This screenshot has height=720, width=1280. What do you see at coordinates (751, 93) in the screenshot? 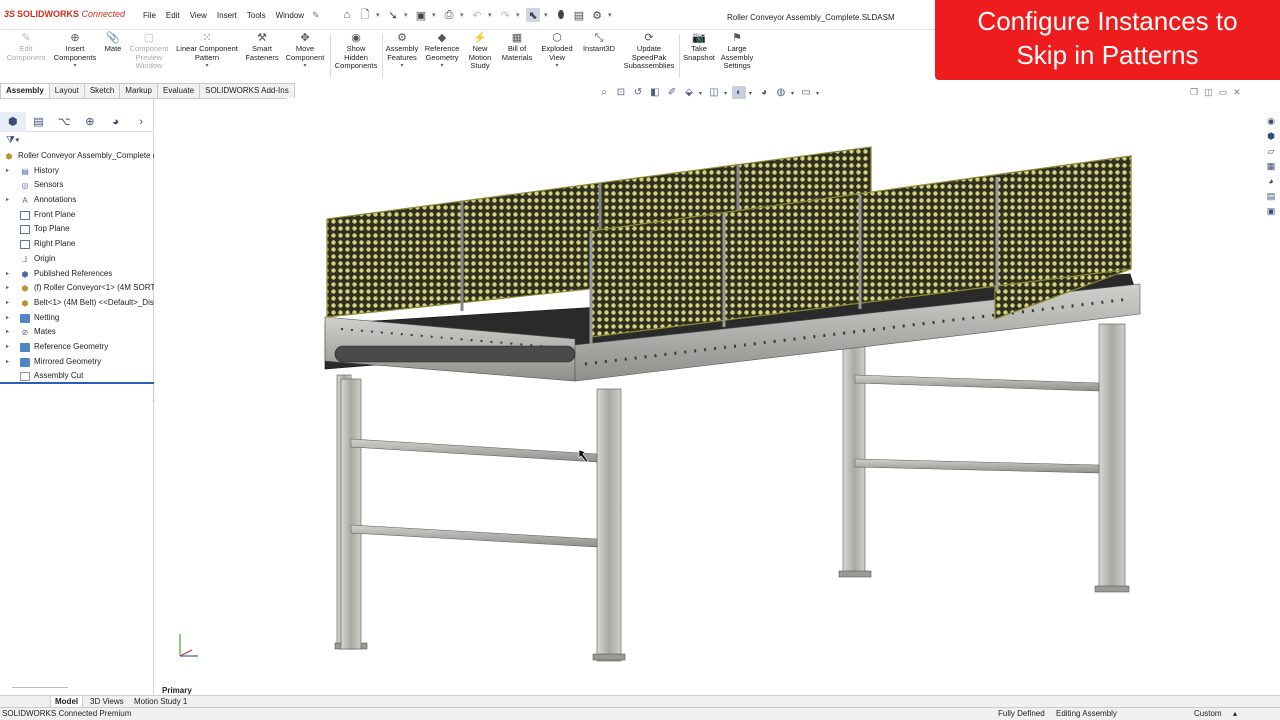
I see `hide-show-dropdown-icon: ▾` at bounding box center [751, 93].